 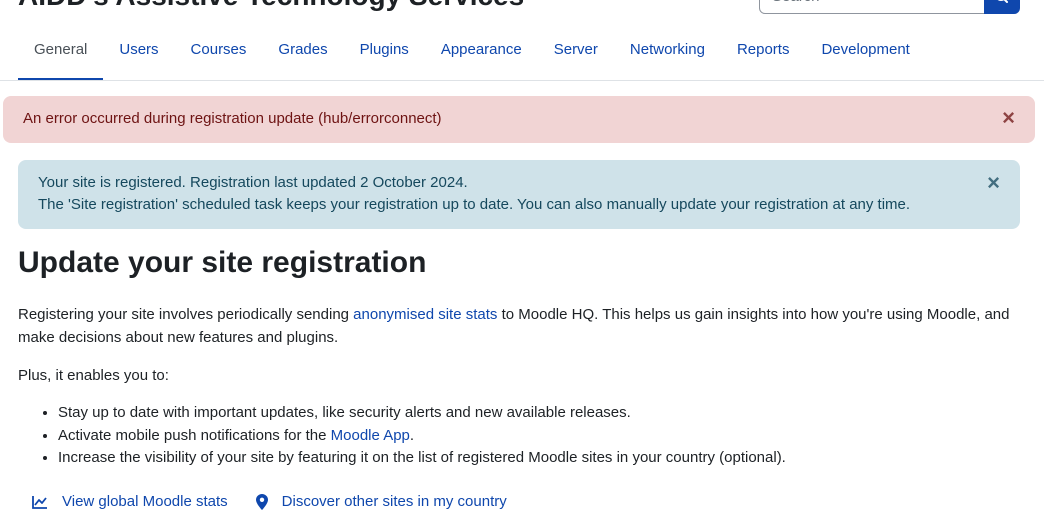 What do you see at coordinates (763, 55) in the screenshot?
I see `tab-reports: Reports` at bounding box center [763, 55].